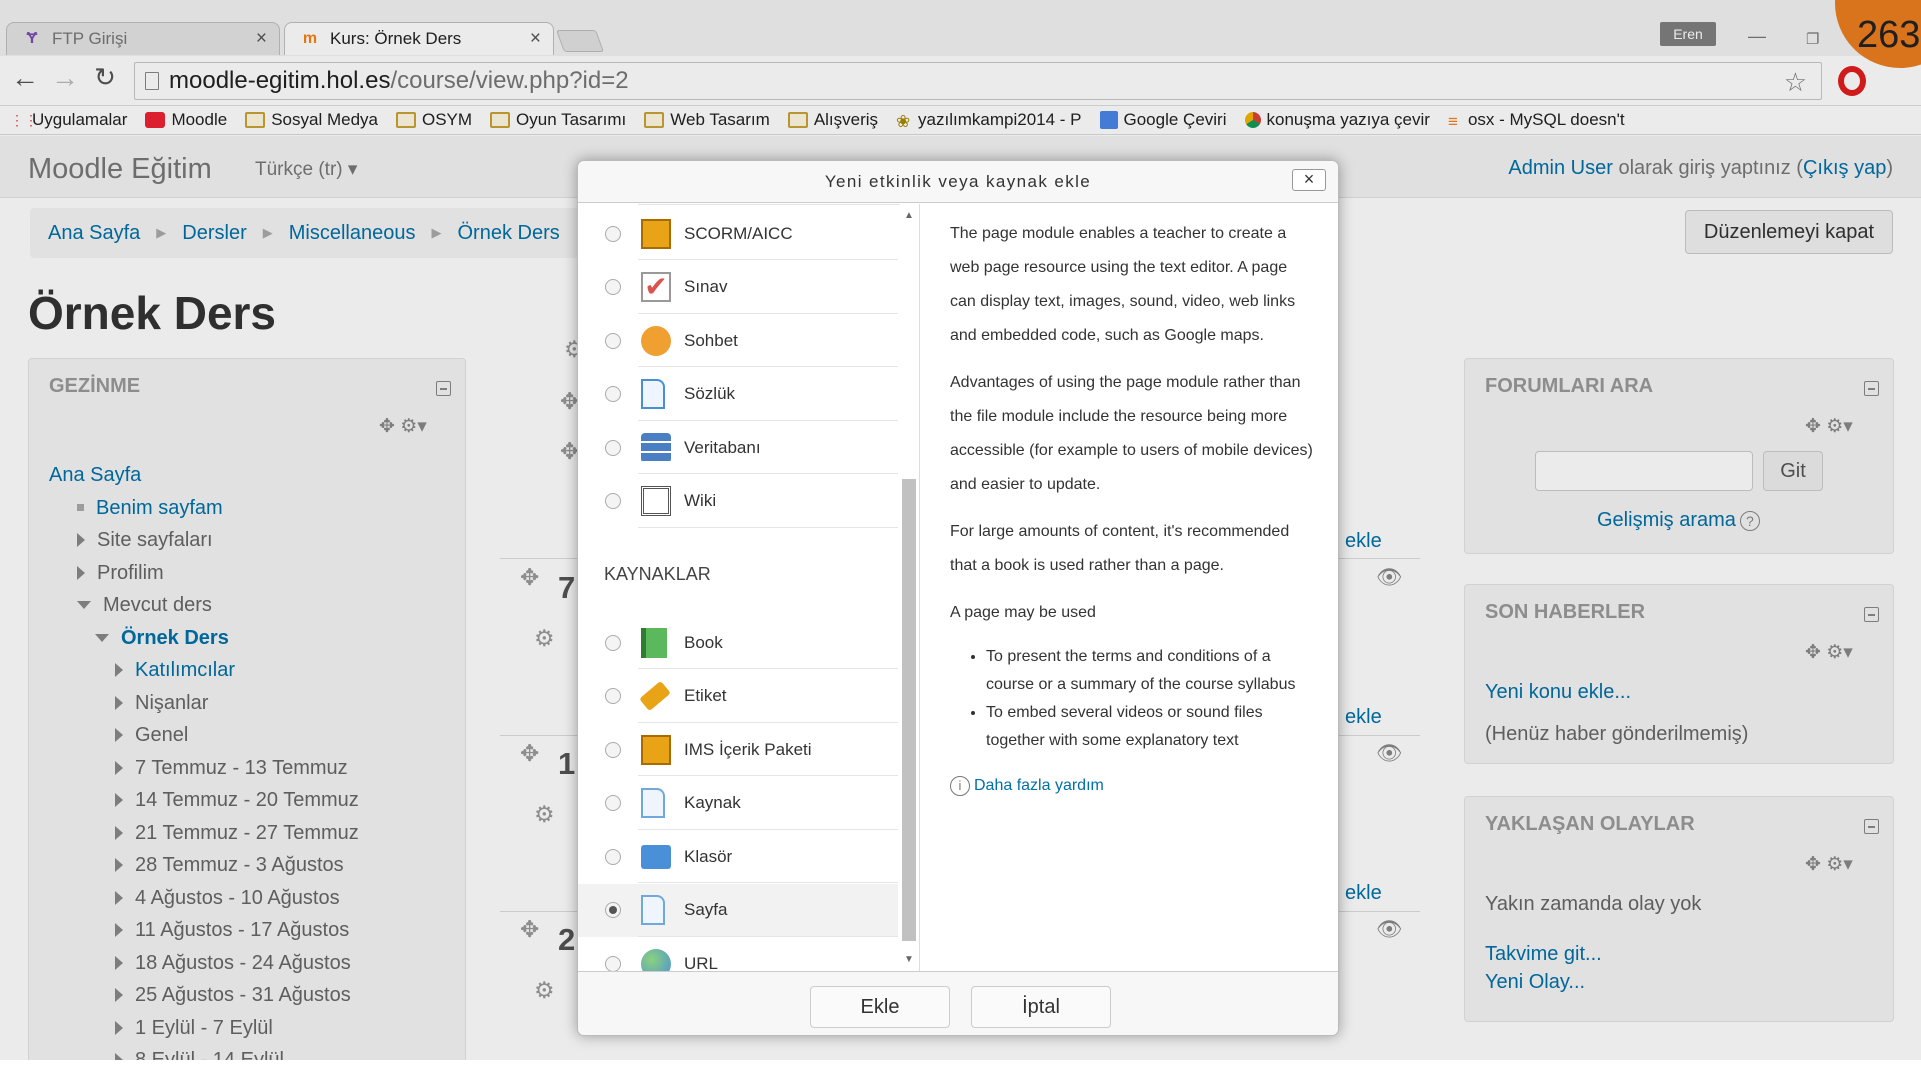 This screenshot has height=1080, width=1921. What do you see at coordinates (654, 642) in the screenshot?
I see `book-icon` at bounding box center [654, 642].